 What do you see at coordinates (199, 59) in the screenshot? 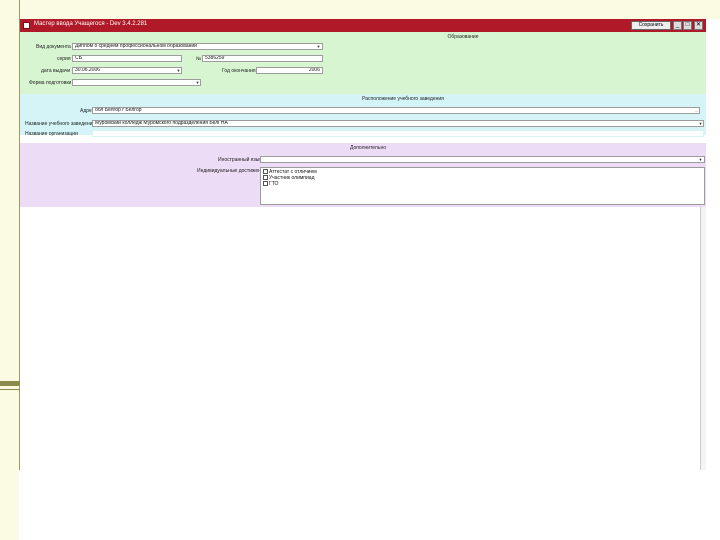
I see `number-label: №` at bounding box center [199, 59].